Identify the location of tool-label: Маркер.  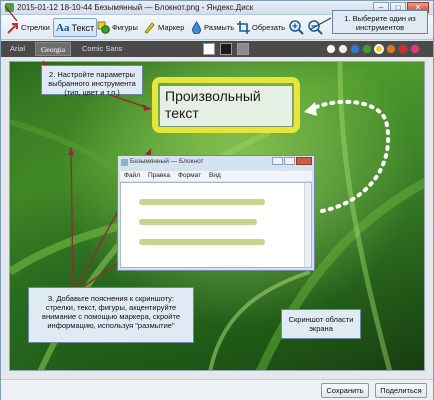
(171, 27).